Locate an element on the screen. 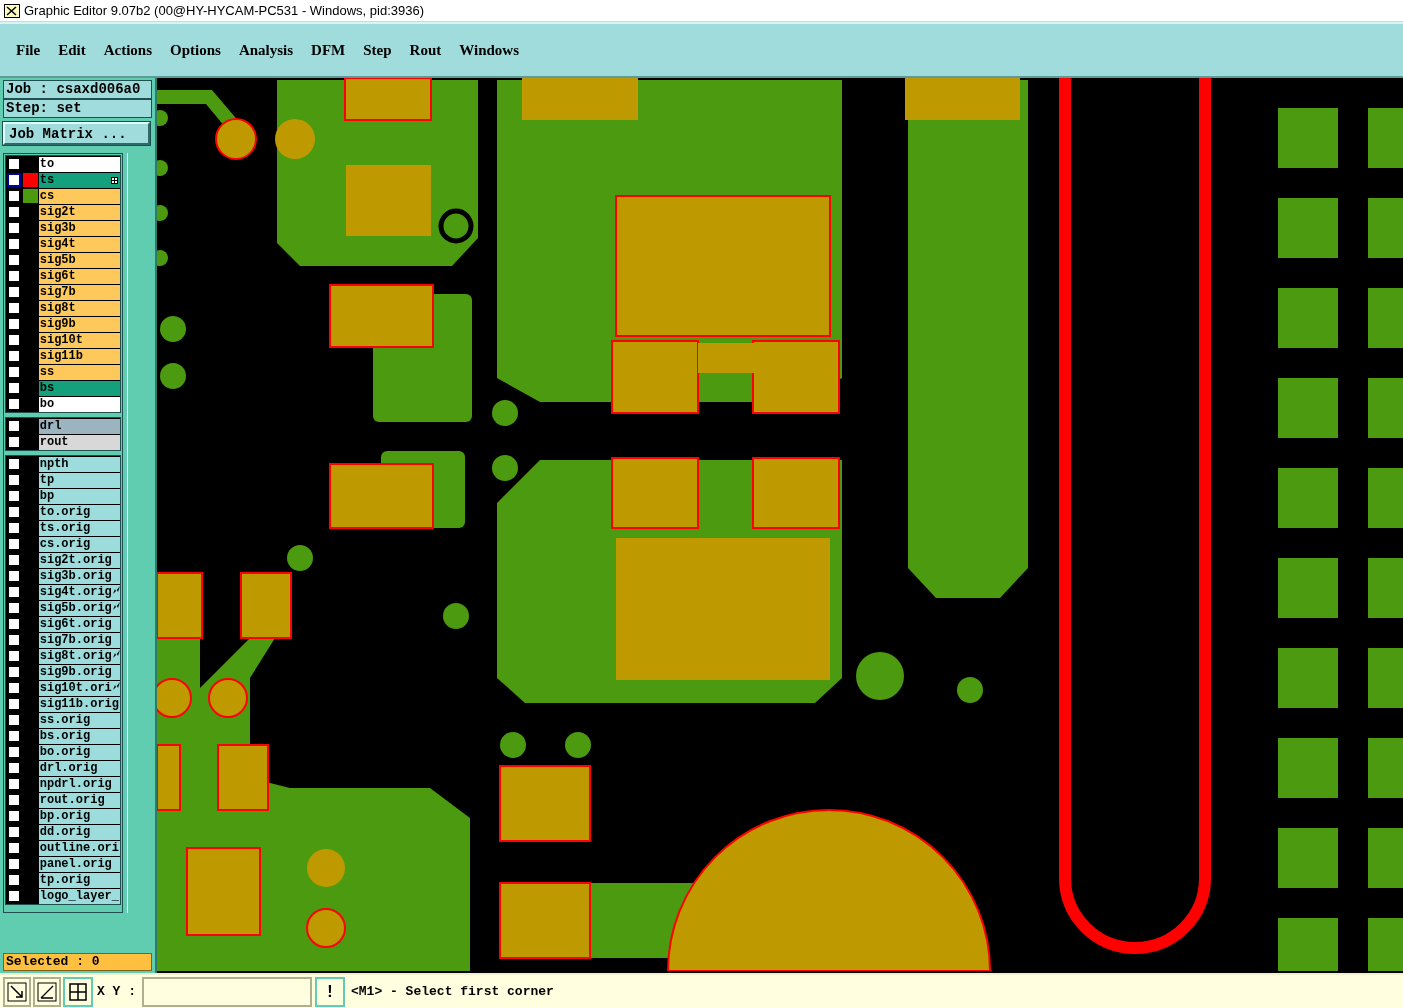  layer-name: bp is located at coordinates (79, 496).